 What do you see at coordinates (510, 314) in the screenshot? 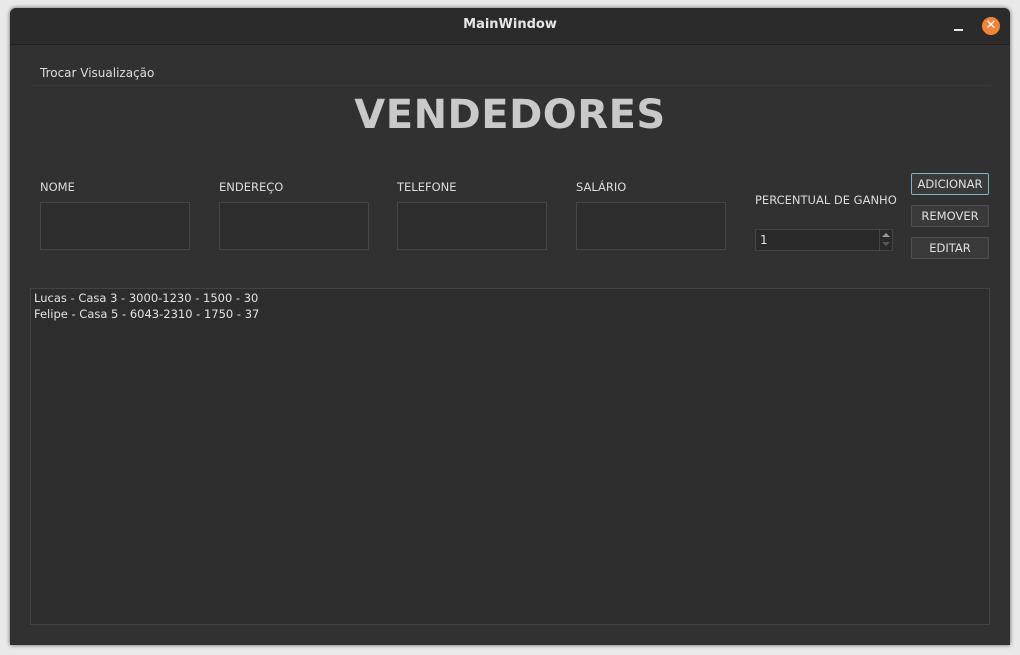
I see `list-item: Felipe - Casa 5 - 6043-2310 - 1750 - 37` at bounding box center [510, 314].